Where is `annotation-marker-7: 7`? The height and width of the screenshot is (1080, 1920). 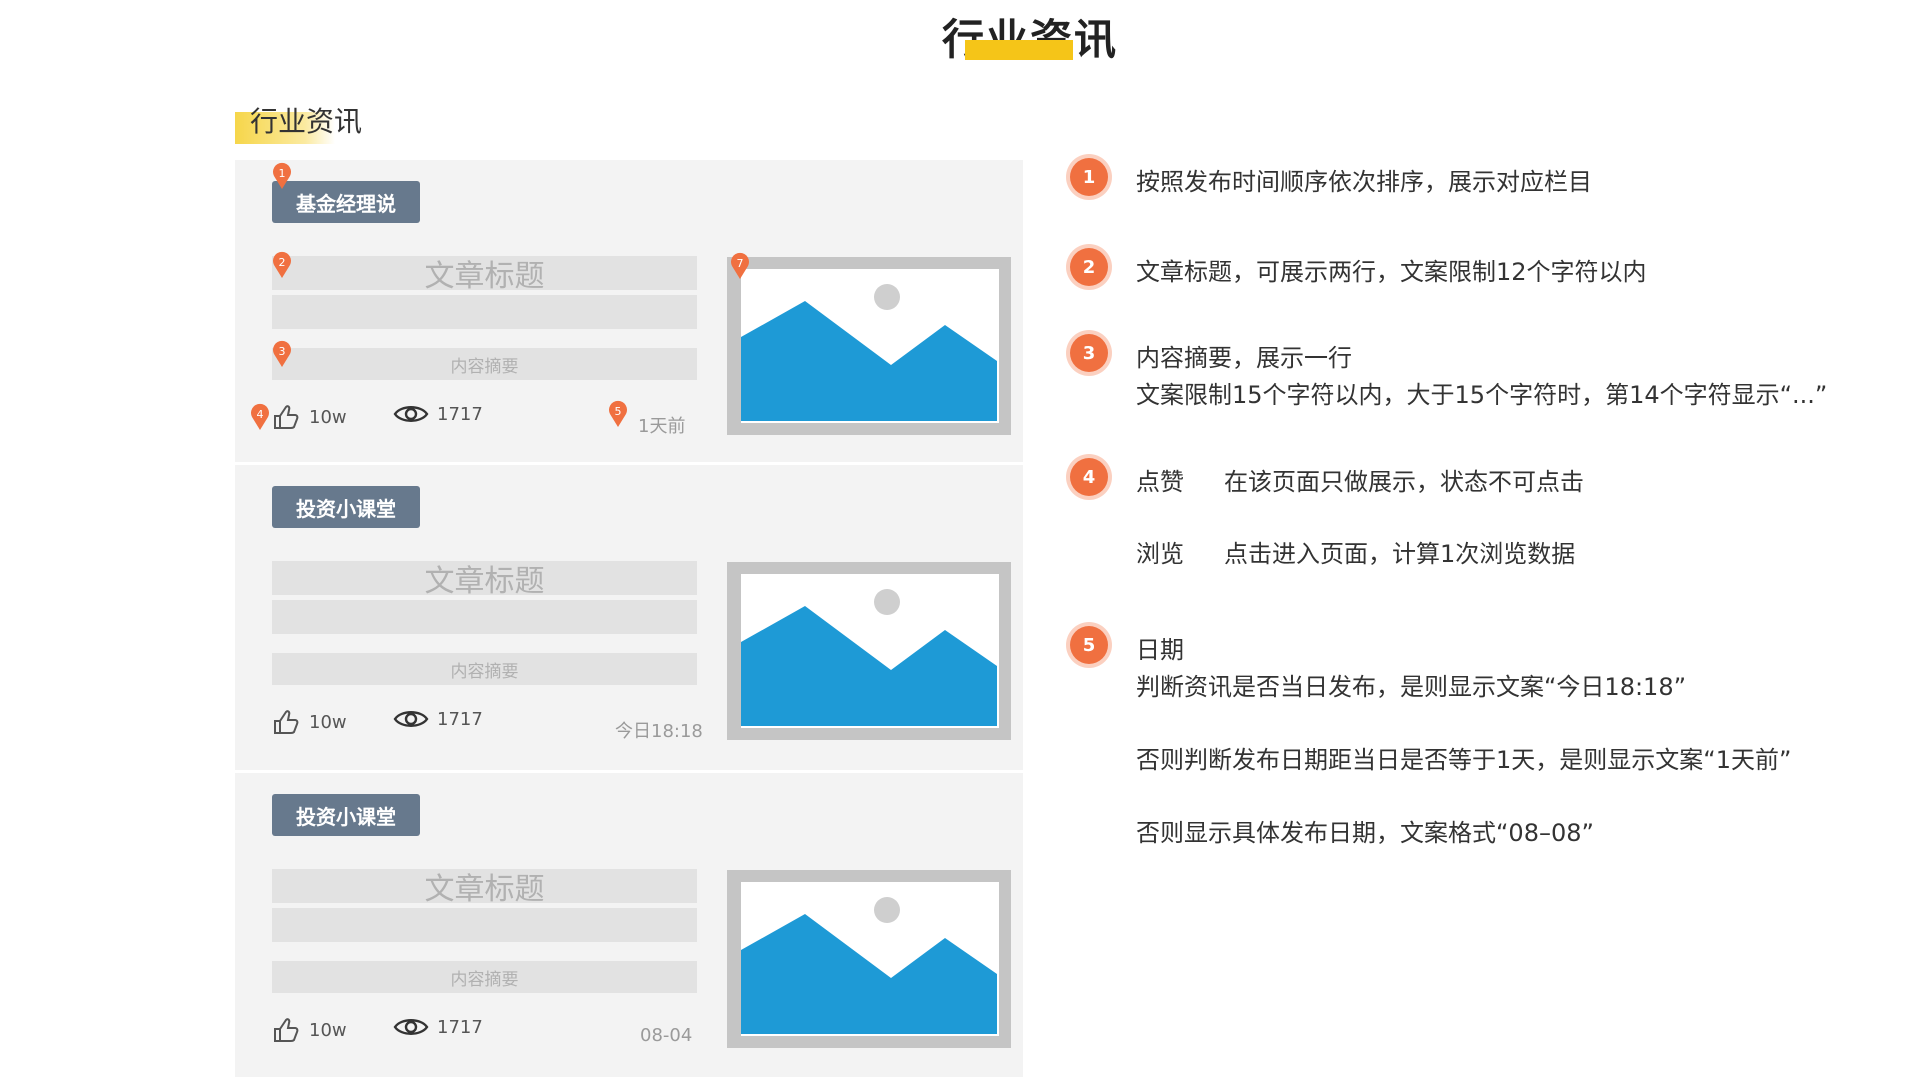
annotation-marker-7: 7 is located at coordinates (740, 265).